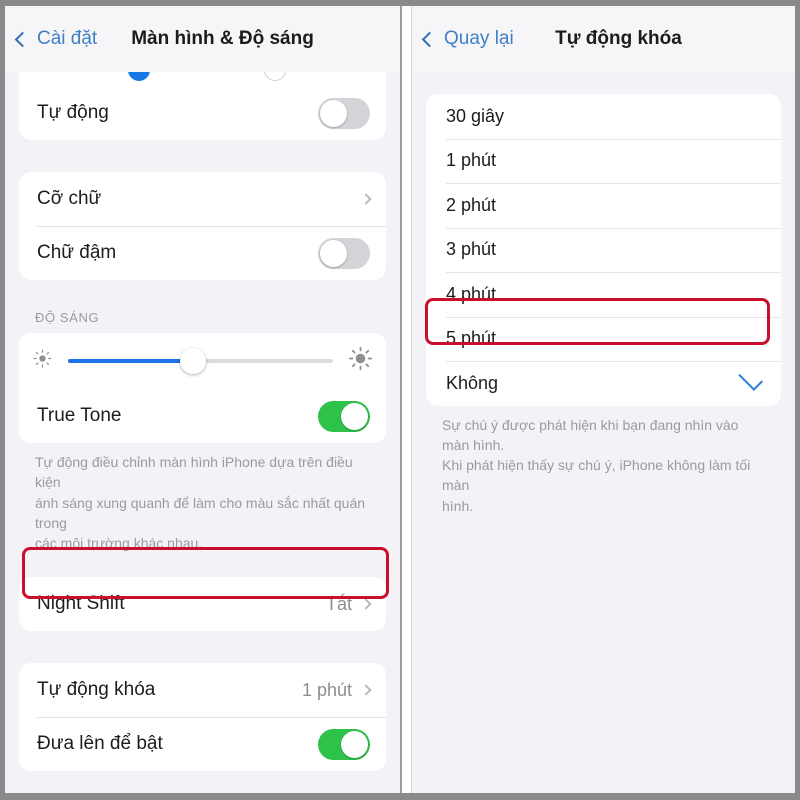 The image size is (800, 800). I want to click on option-label: 4 phút, so click(471, 293).